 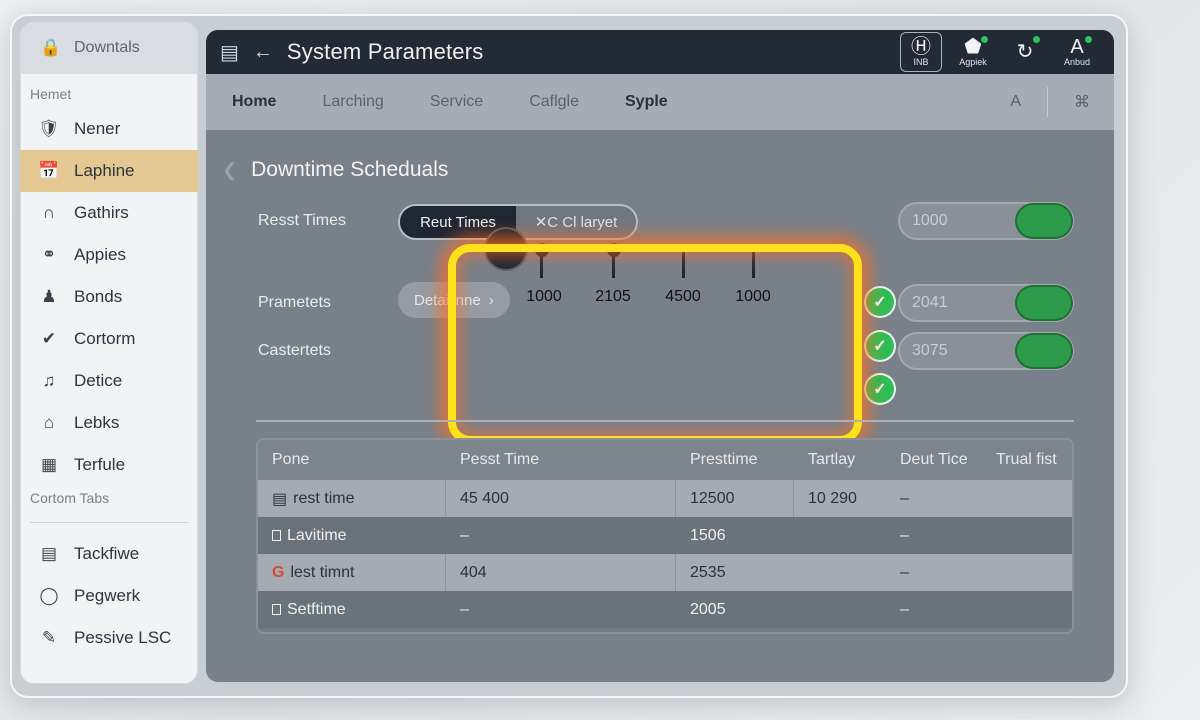 I want to click on shortcut-icon: ⌘, so click(x=1082, y=102).